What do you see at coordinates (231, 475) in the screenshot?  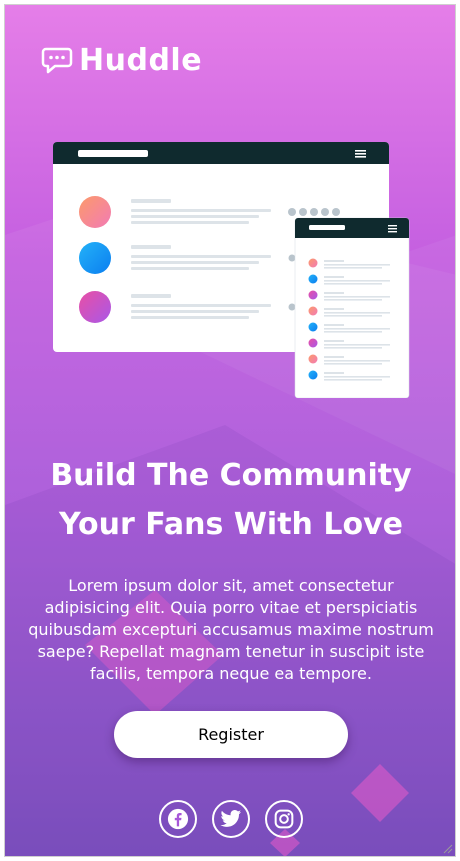 I see `headline-line-1: Build The Community` at bounding box center [231, 475].